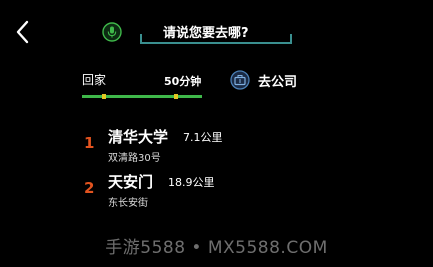 The image size is (433, 267). I want to click on company-shortcut: 去公司, so click(270, 81).